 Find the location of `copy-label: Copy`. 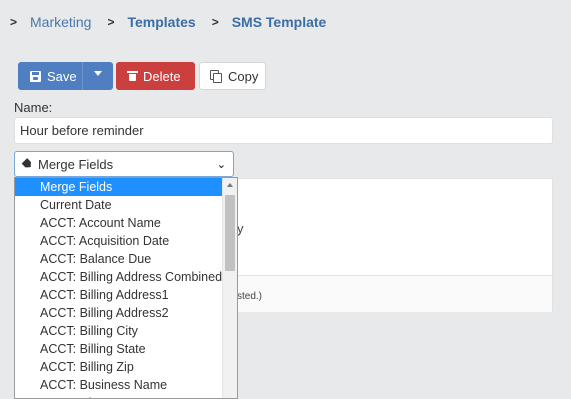

copy-label: Copy is located at coordinates (243, 76).